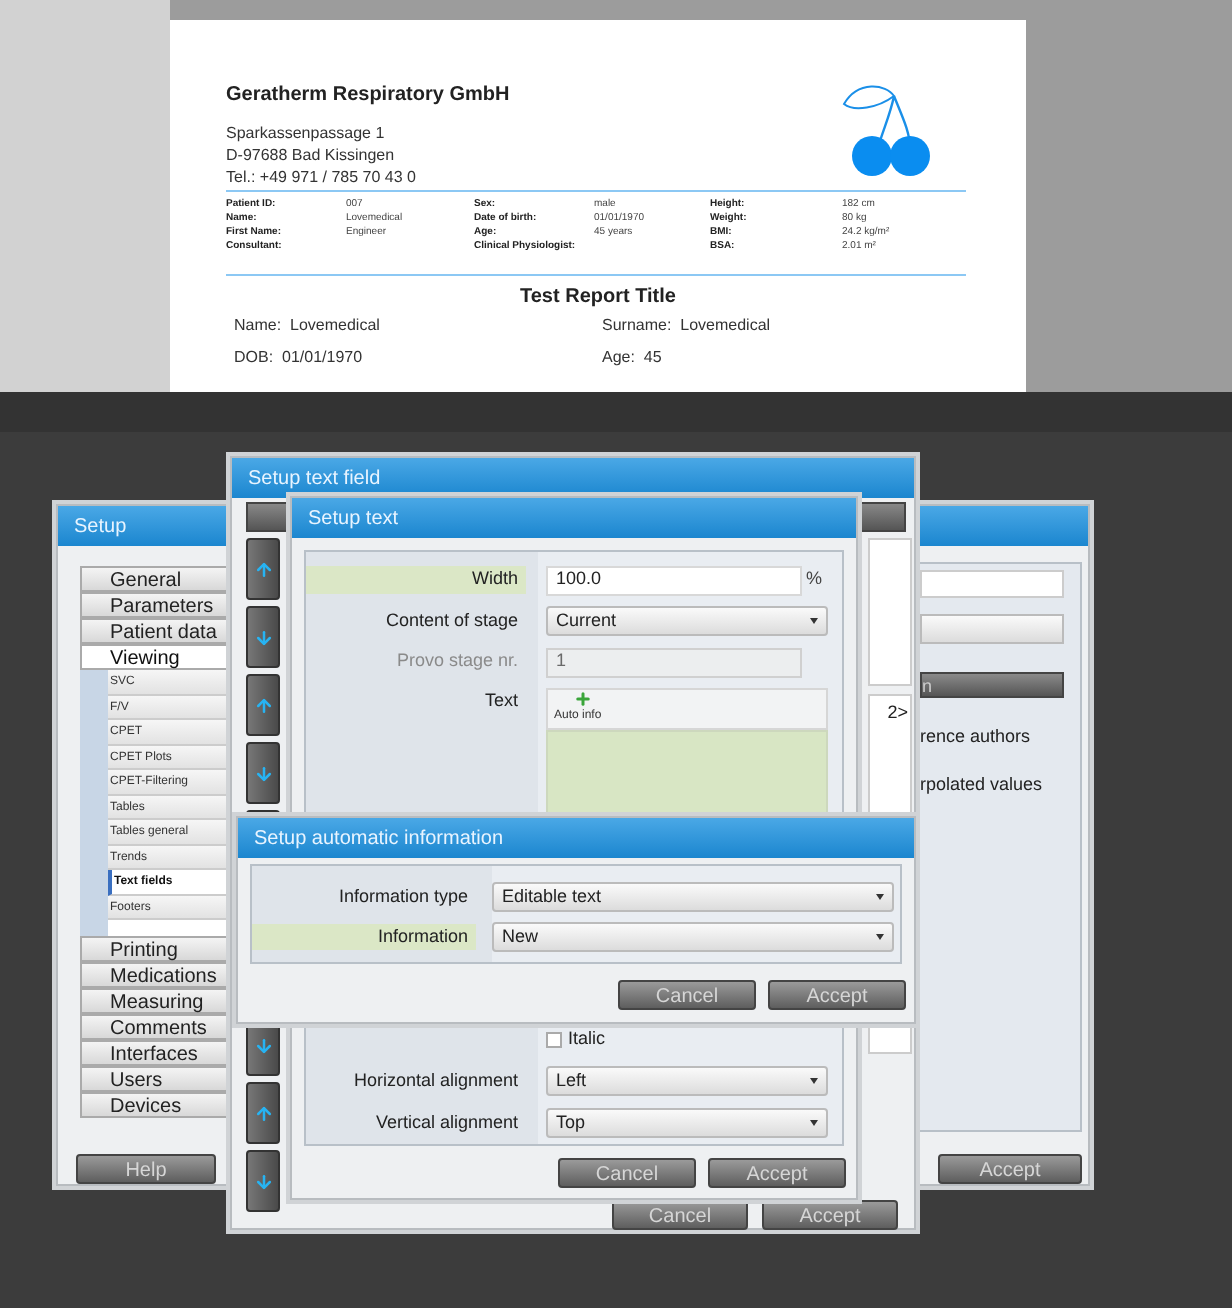 The width and height of the screenshot is (1232, 1308). Describe the element at coordinates (368, 96) in the screenshot. I see `company-name: Geratherm Respiratory GmbH` at that location.